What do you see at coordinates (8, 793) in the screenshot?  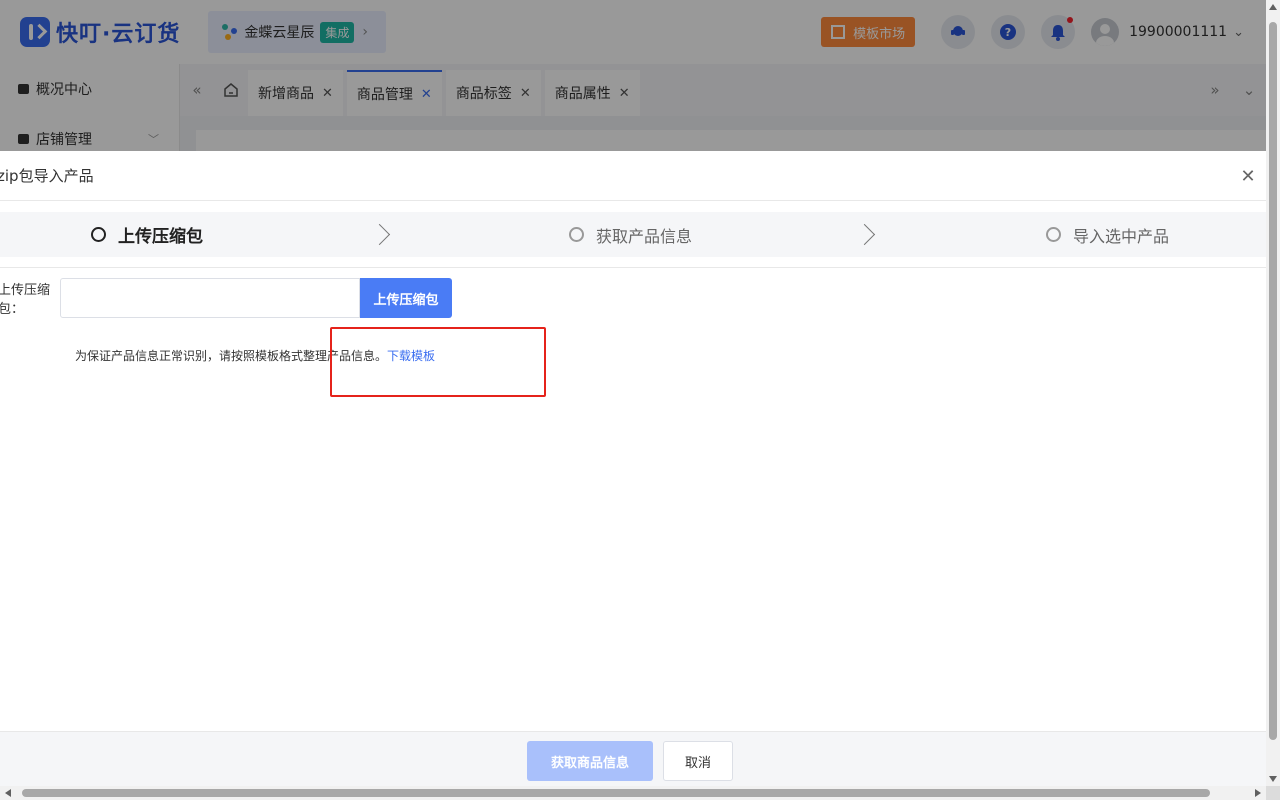 I see `scroll-left-icon` at bounding box center [8, 793].